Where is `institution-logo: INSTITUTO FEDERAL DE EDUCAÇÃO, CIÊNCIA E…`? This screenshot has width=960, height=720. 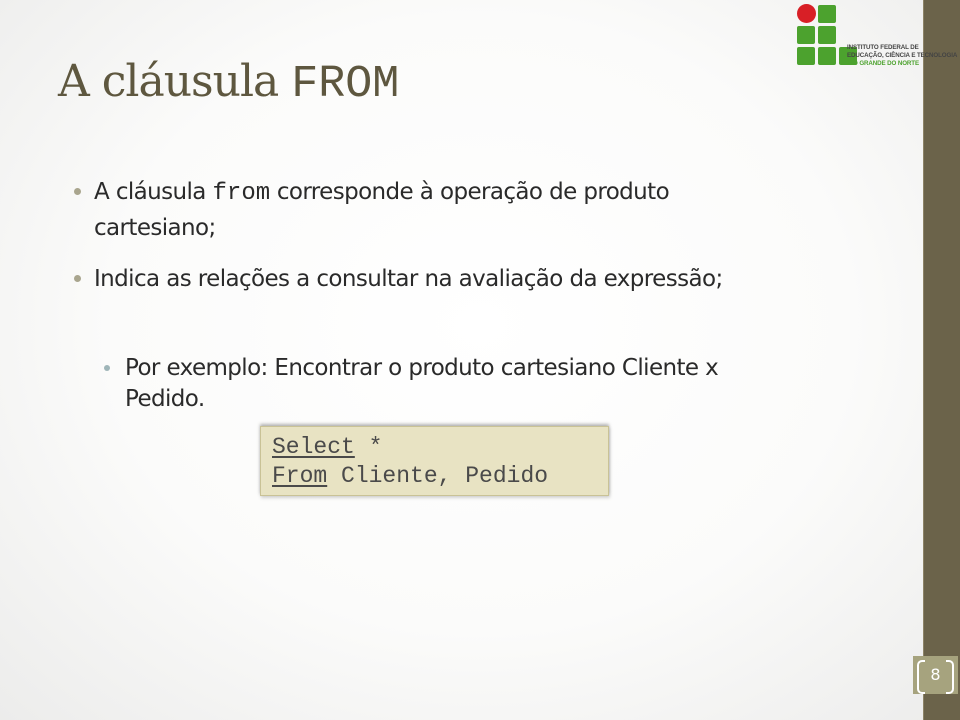
institution-logo: INSTITUTO FEDERAL DE EDUCAÇÃO, CIÊNCIA E… is located at coordinates (878, 37).